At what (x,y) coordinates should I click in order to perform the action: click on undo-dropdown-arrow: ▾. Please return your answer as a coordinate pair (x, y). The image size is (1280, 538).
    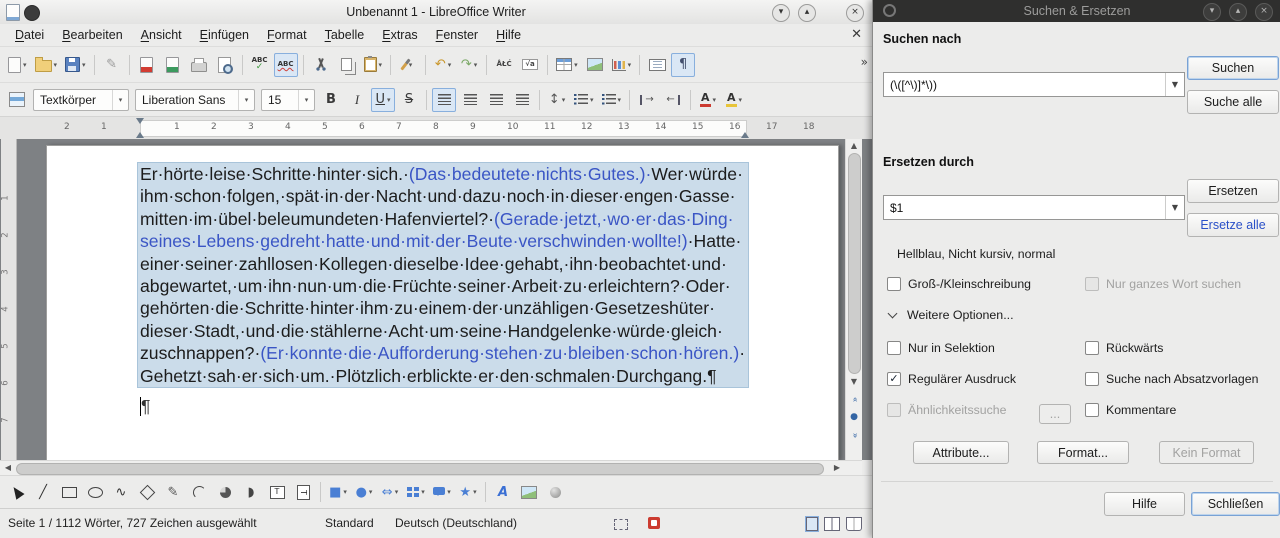
    Looking at the image, I should click on (450, 65).